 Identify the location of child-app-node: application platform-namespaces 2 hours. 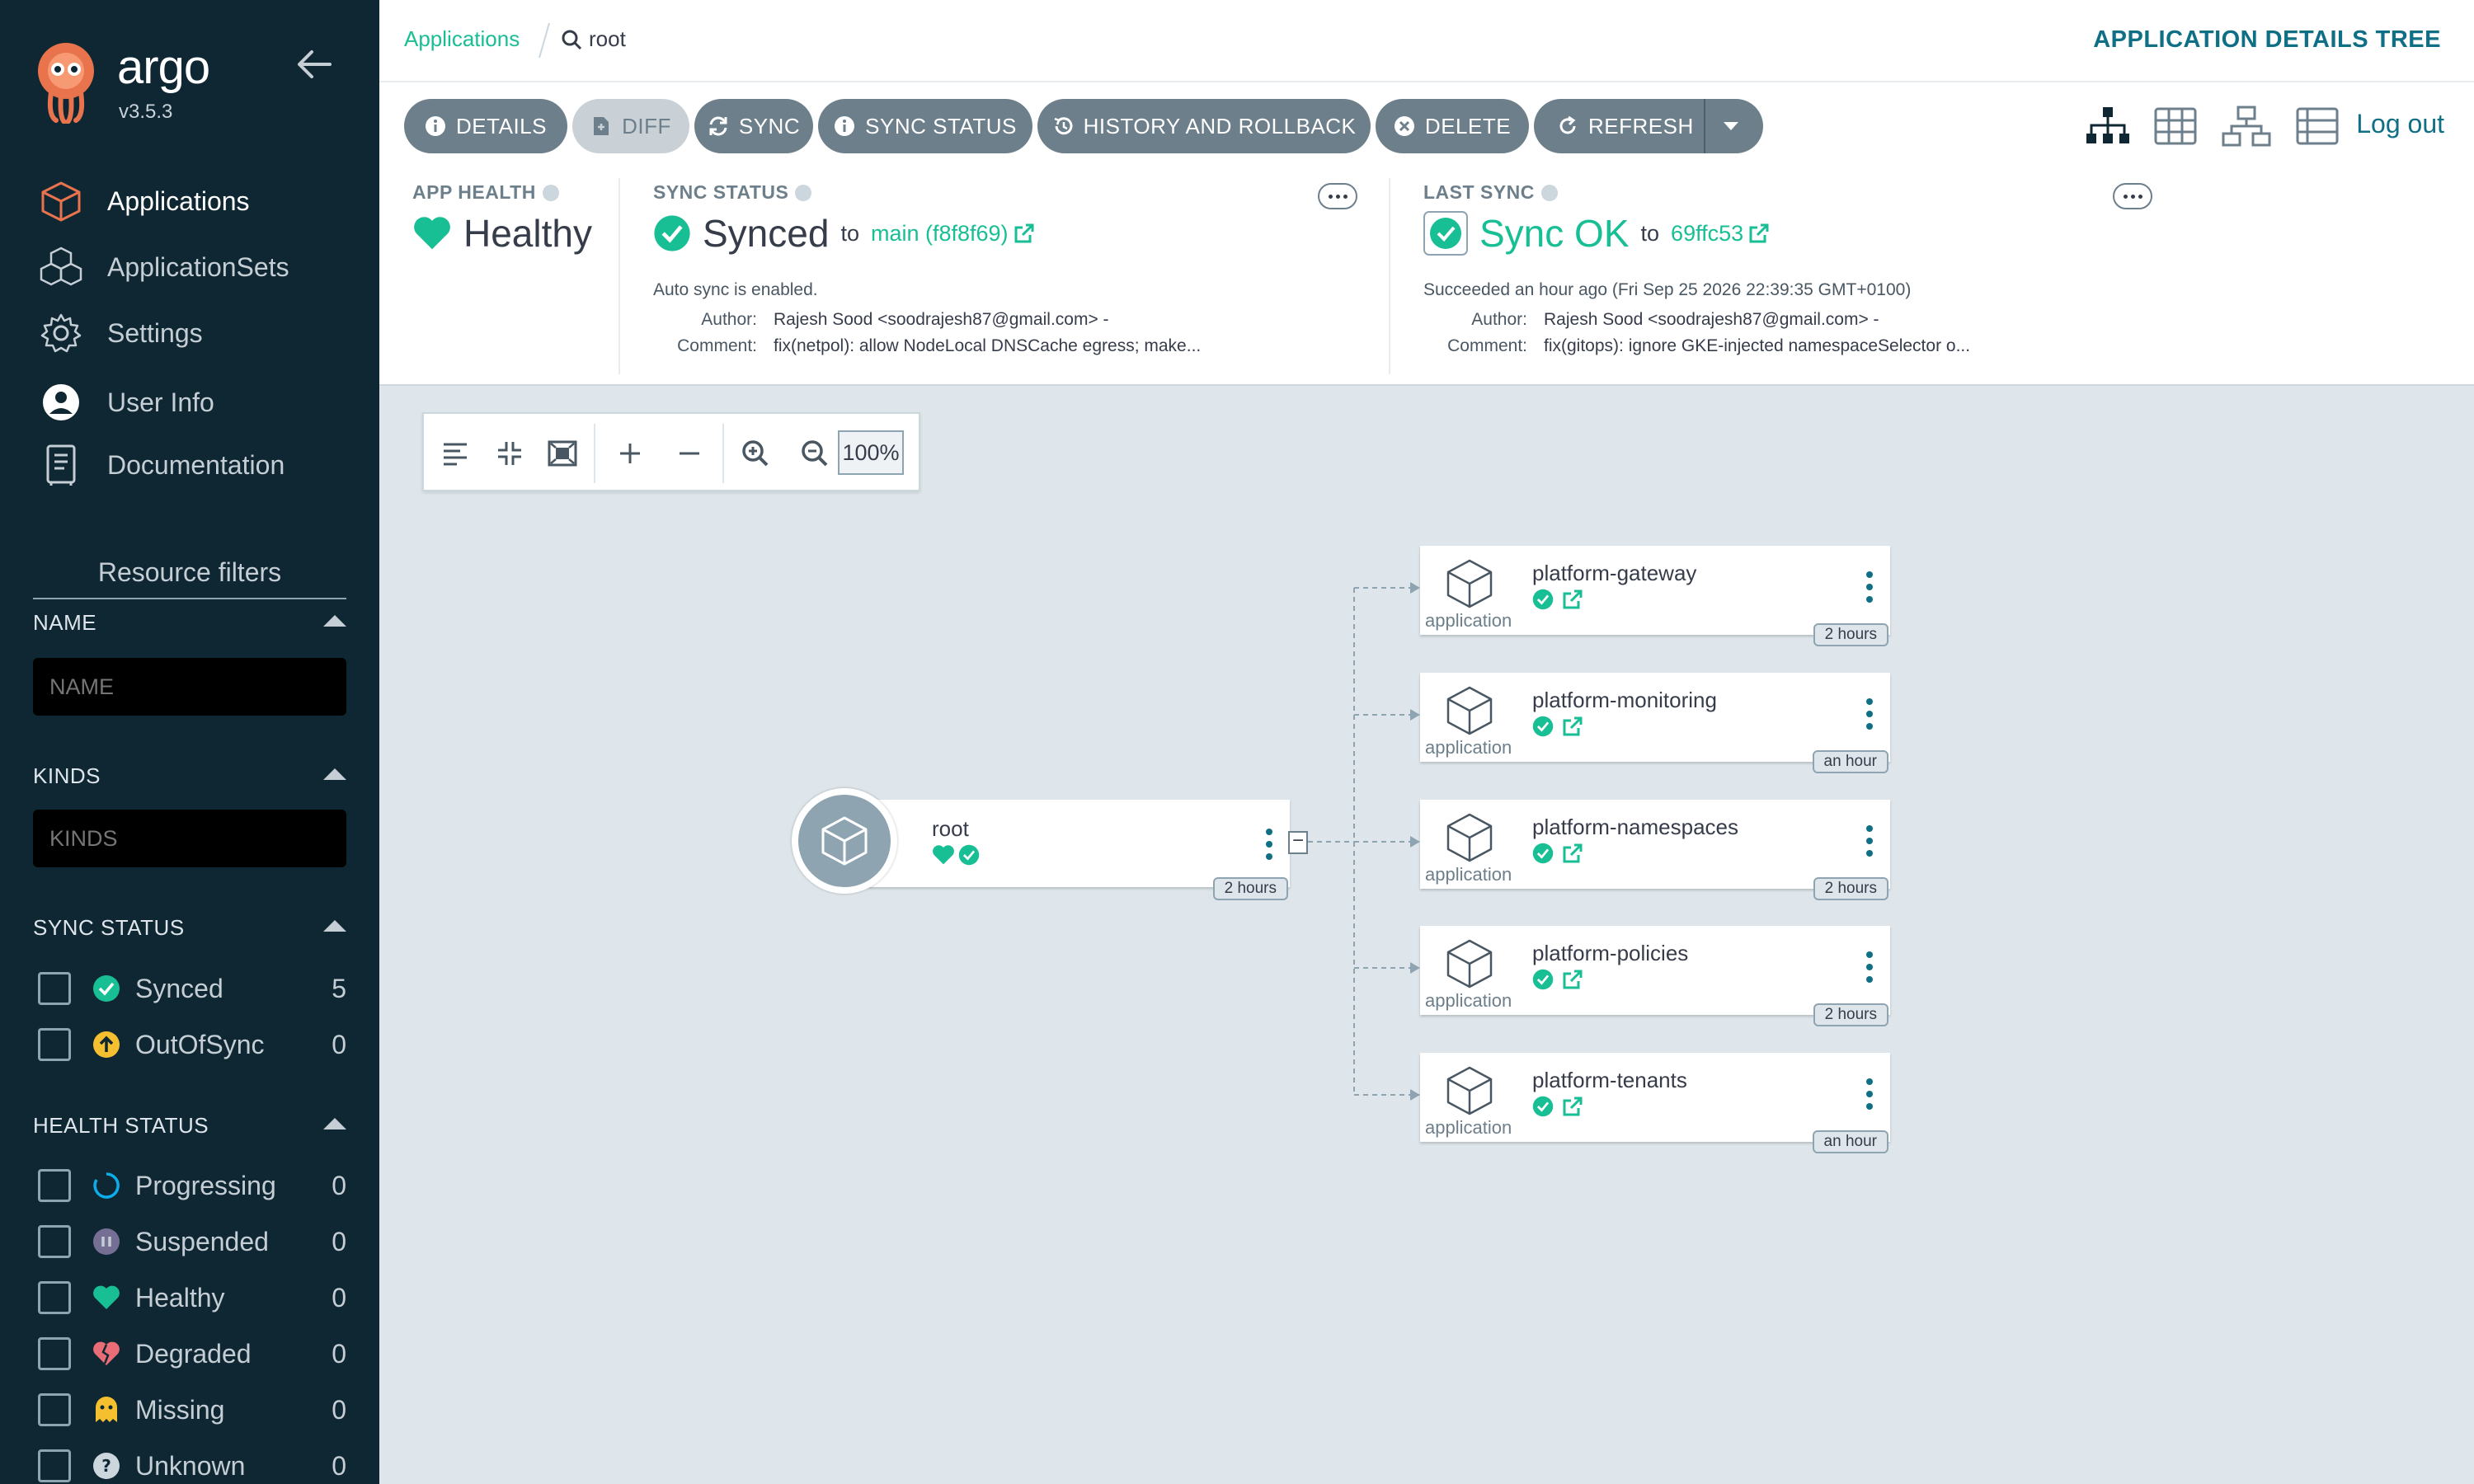
(1655, 850).